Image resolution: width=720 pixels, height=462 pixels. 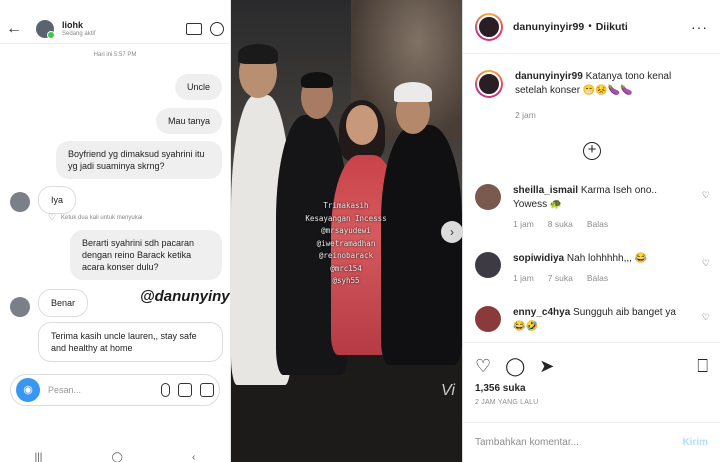 I want to click on sticker-icon, so click(x=207, y=390).